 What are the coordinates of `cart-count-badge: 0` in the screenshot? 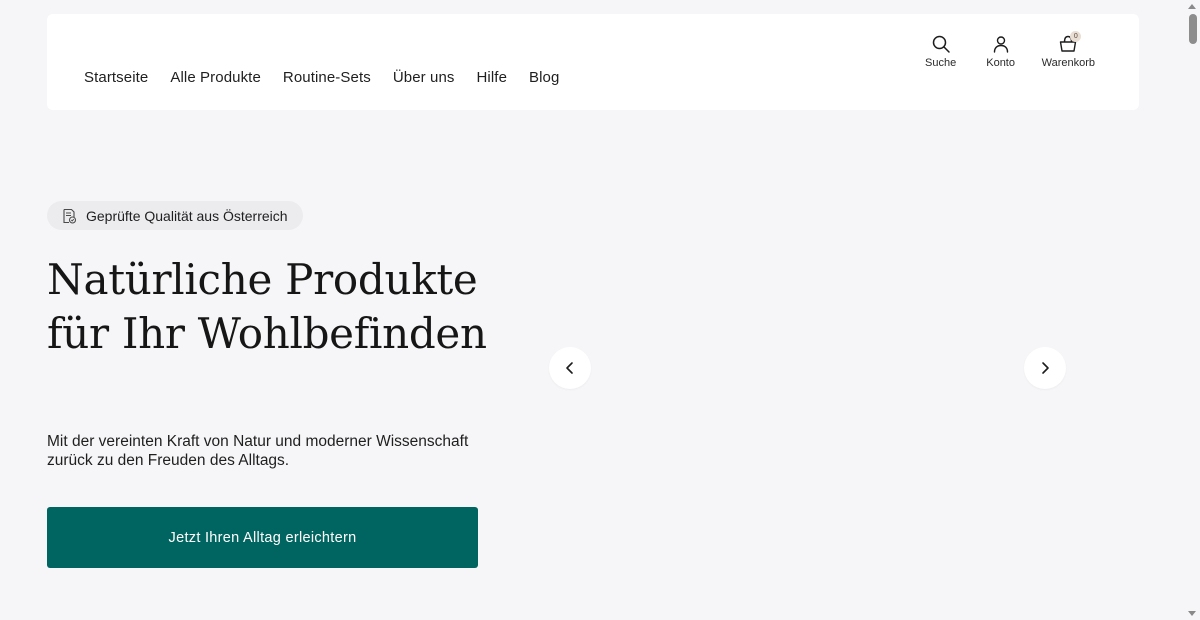 It's located at (1076, 36).